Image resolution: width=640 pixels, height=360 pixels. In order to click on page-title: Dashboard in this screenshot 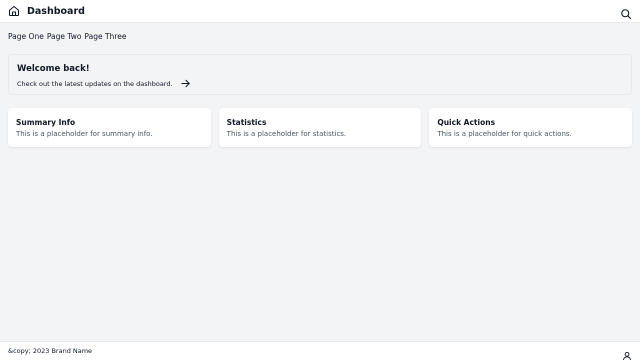, I will do `click(56, 11)`.